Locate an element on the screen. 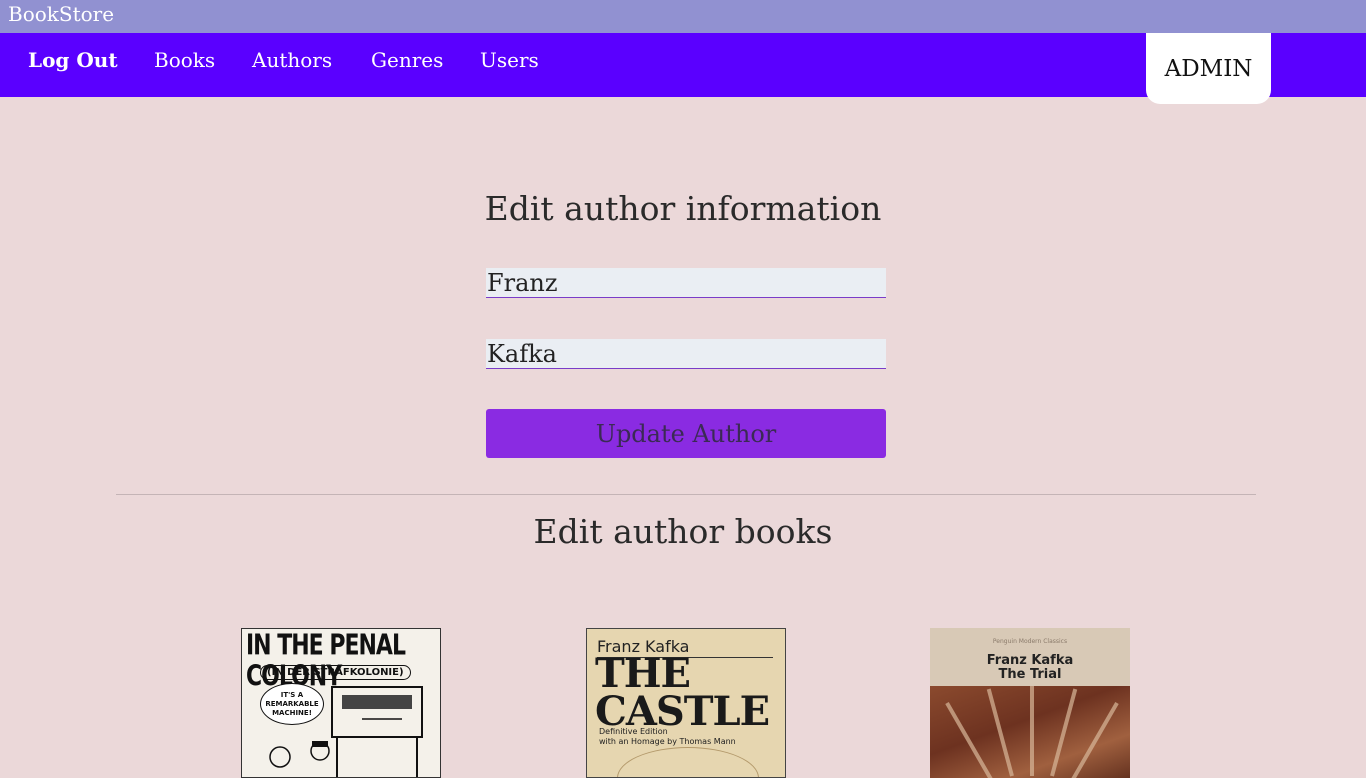 The width and height of the screenshot is (1366, 778). role-badge: ADMIN is located at coordinates (1208, 68).